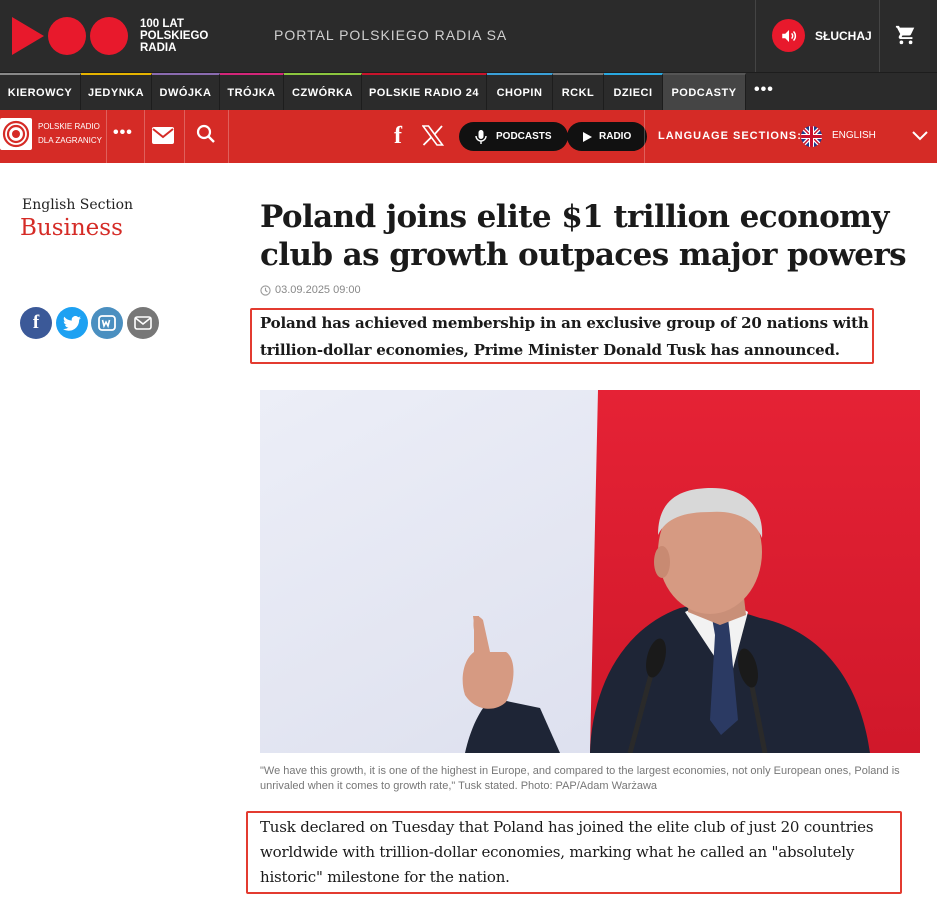 This screenshot has height=907, width=937. I want to click on clock-icon, so click(265, 290).